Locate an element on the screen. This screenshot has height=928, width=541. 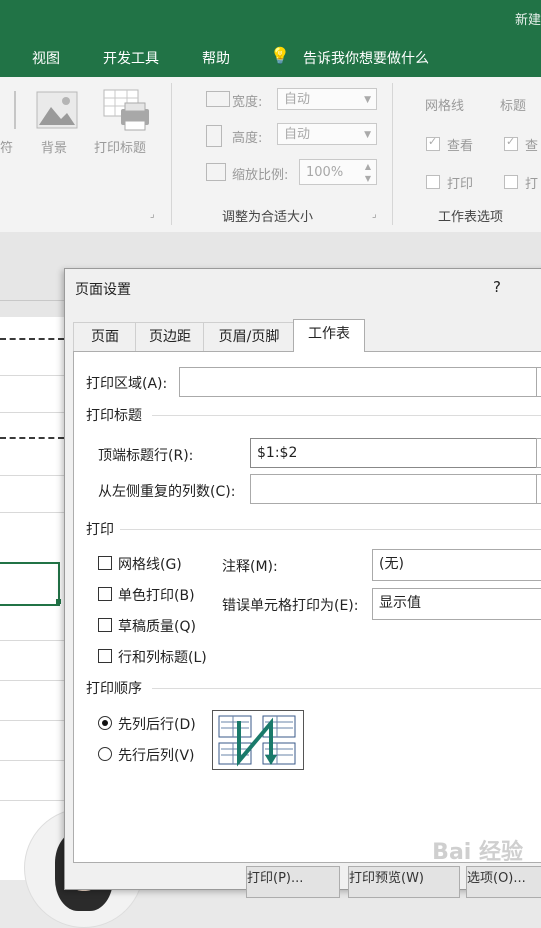
tab-label: 页边距 is located at coordinates (170, 337).